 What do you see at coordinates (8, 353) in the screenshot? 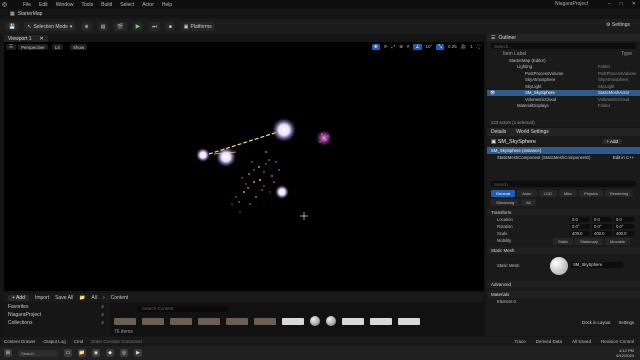
I see `windows-start-icon: ⊞` at bounding box center [8, 353].